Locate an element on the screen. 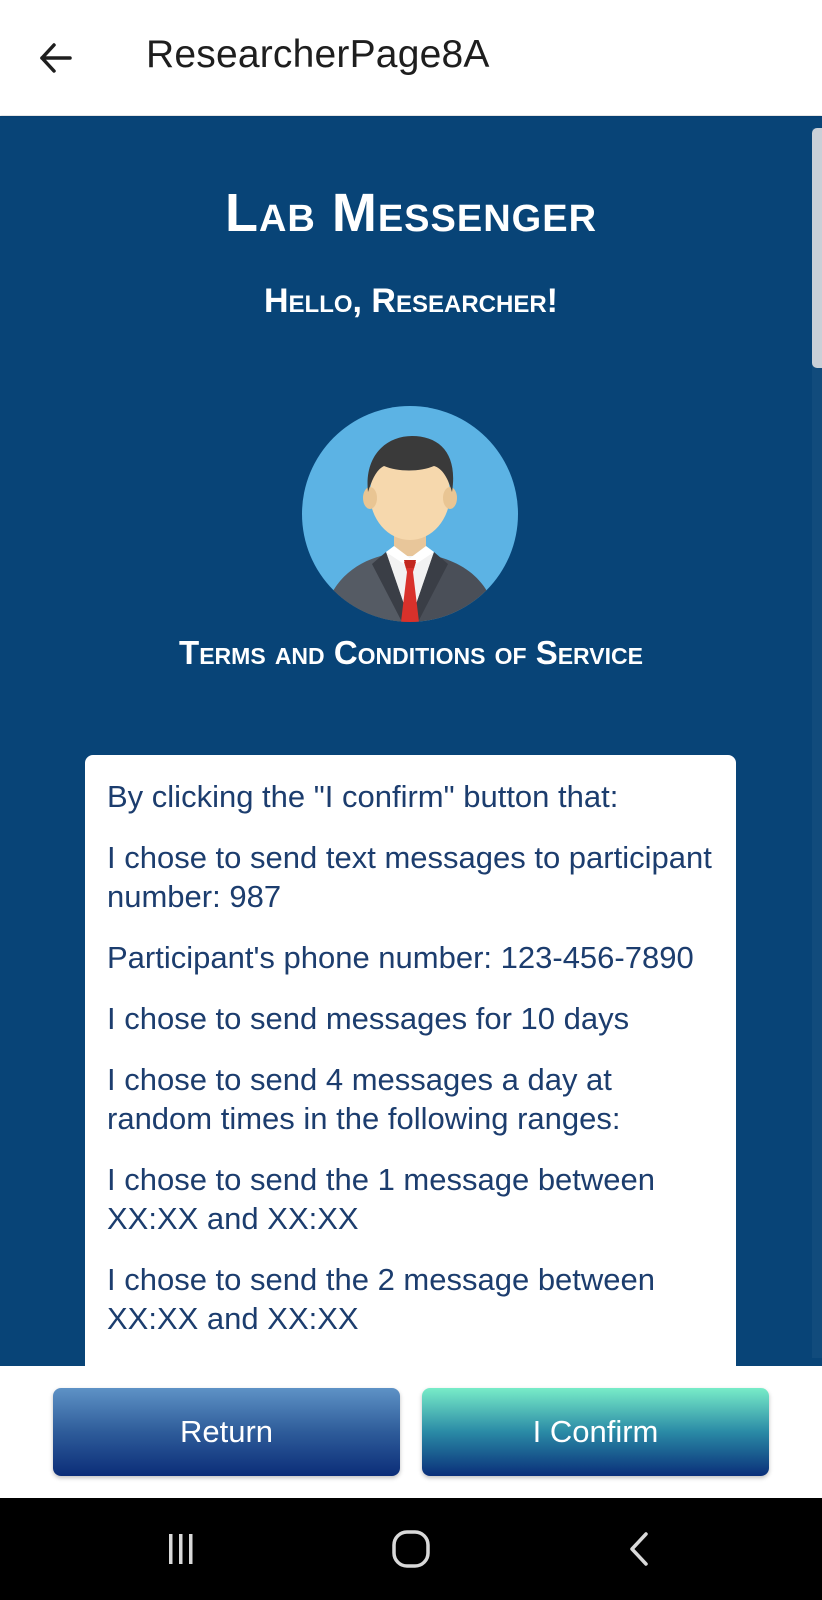 The height and width of the screenshot is (1600, 822). confirm-button: I Confirm is located at coordinates (595, 1432).